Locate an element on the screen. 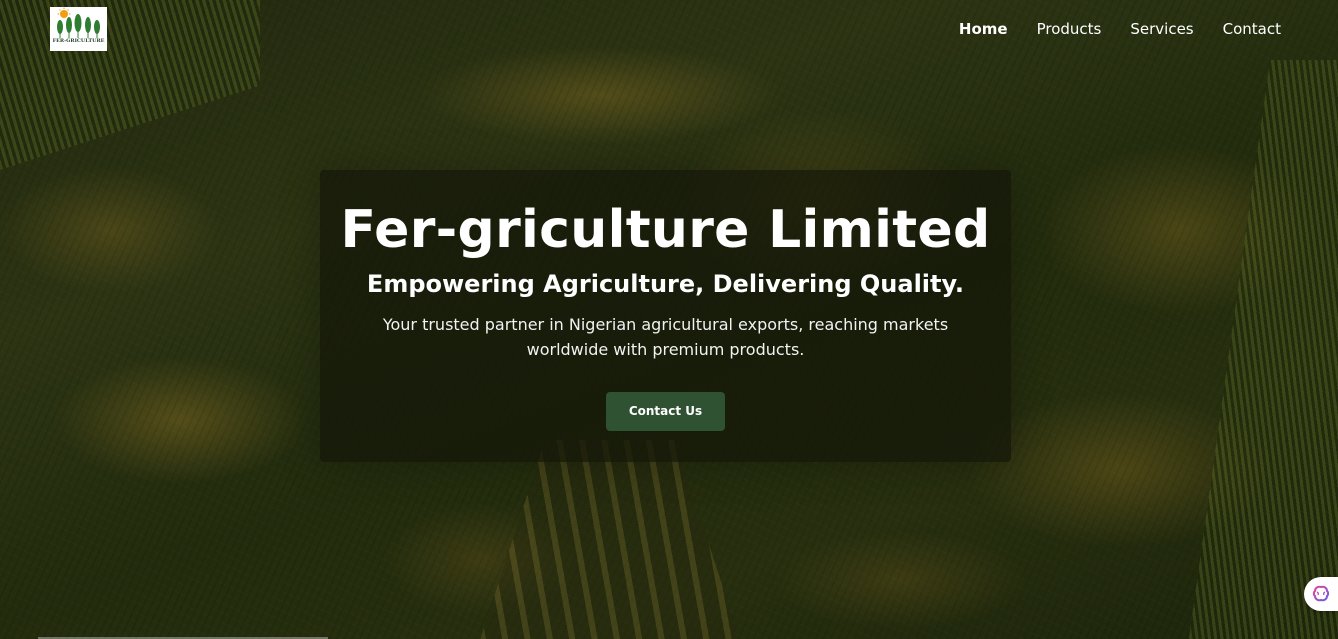 The width and height of the screenshot is (1338, 639). nav-link-products: Products is located at coordinates (1069, 29).